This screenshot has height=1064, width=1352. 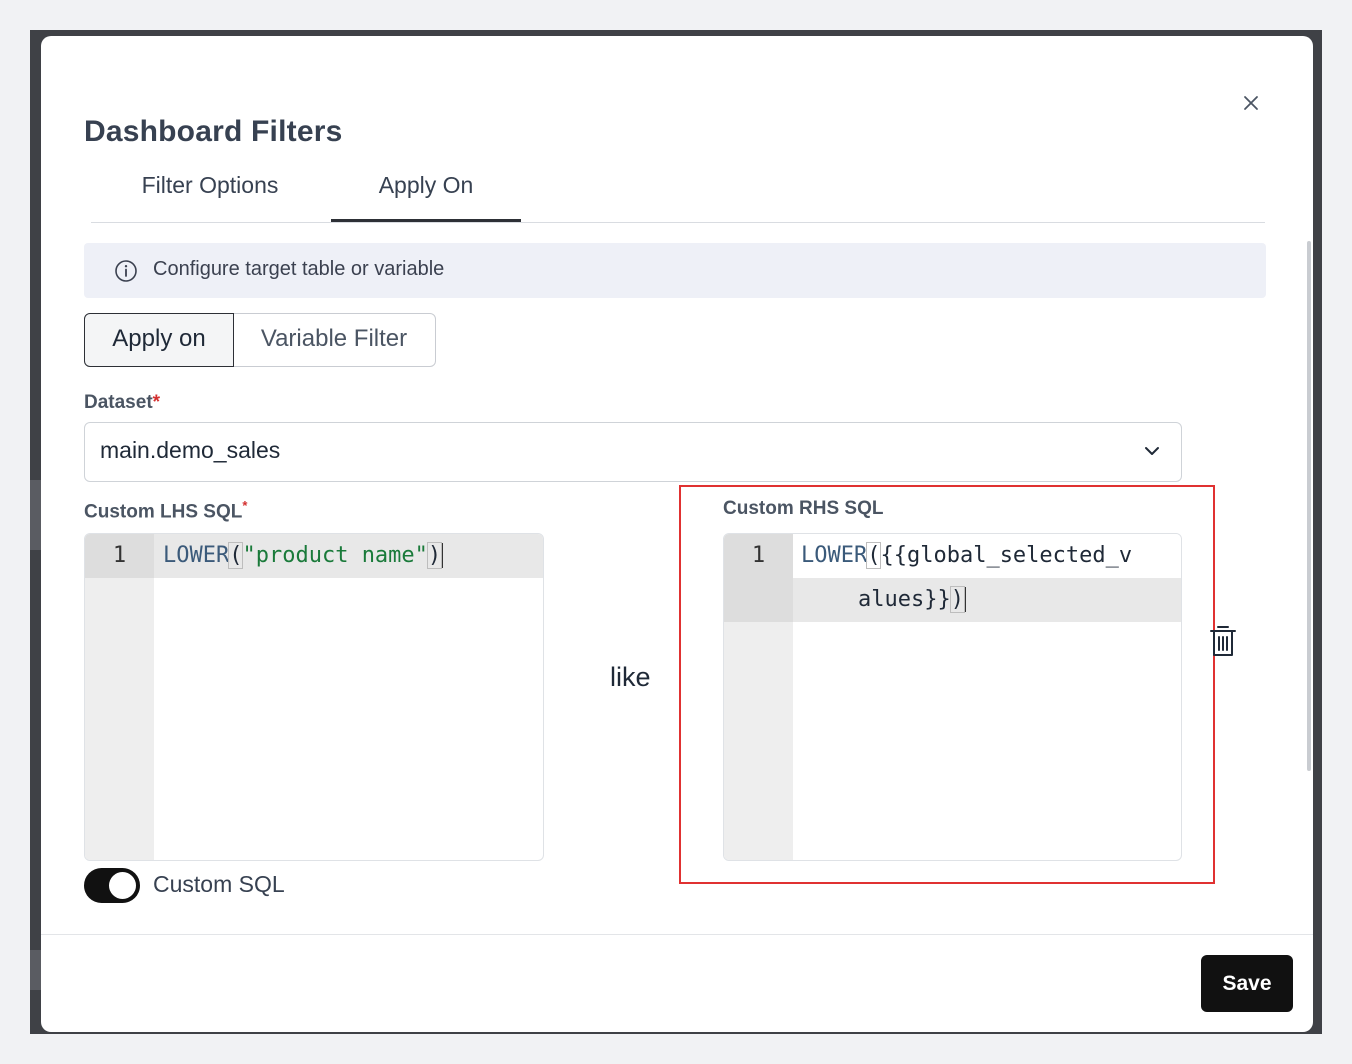 What do you see at coordinates (334, 340) in the screenshot?
I see `variable-filter-option: Variable Filter` at bounding box center [334, 340].